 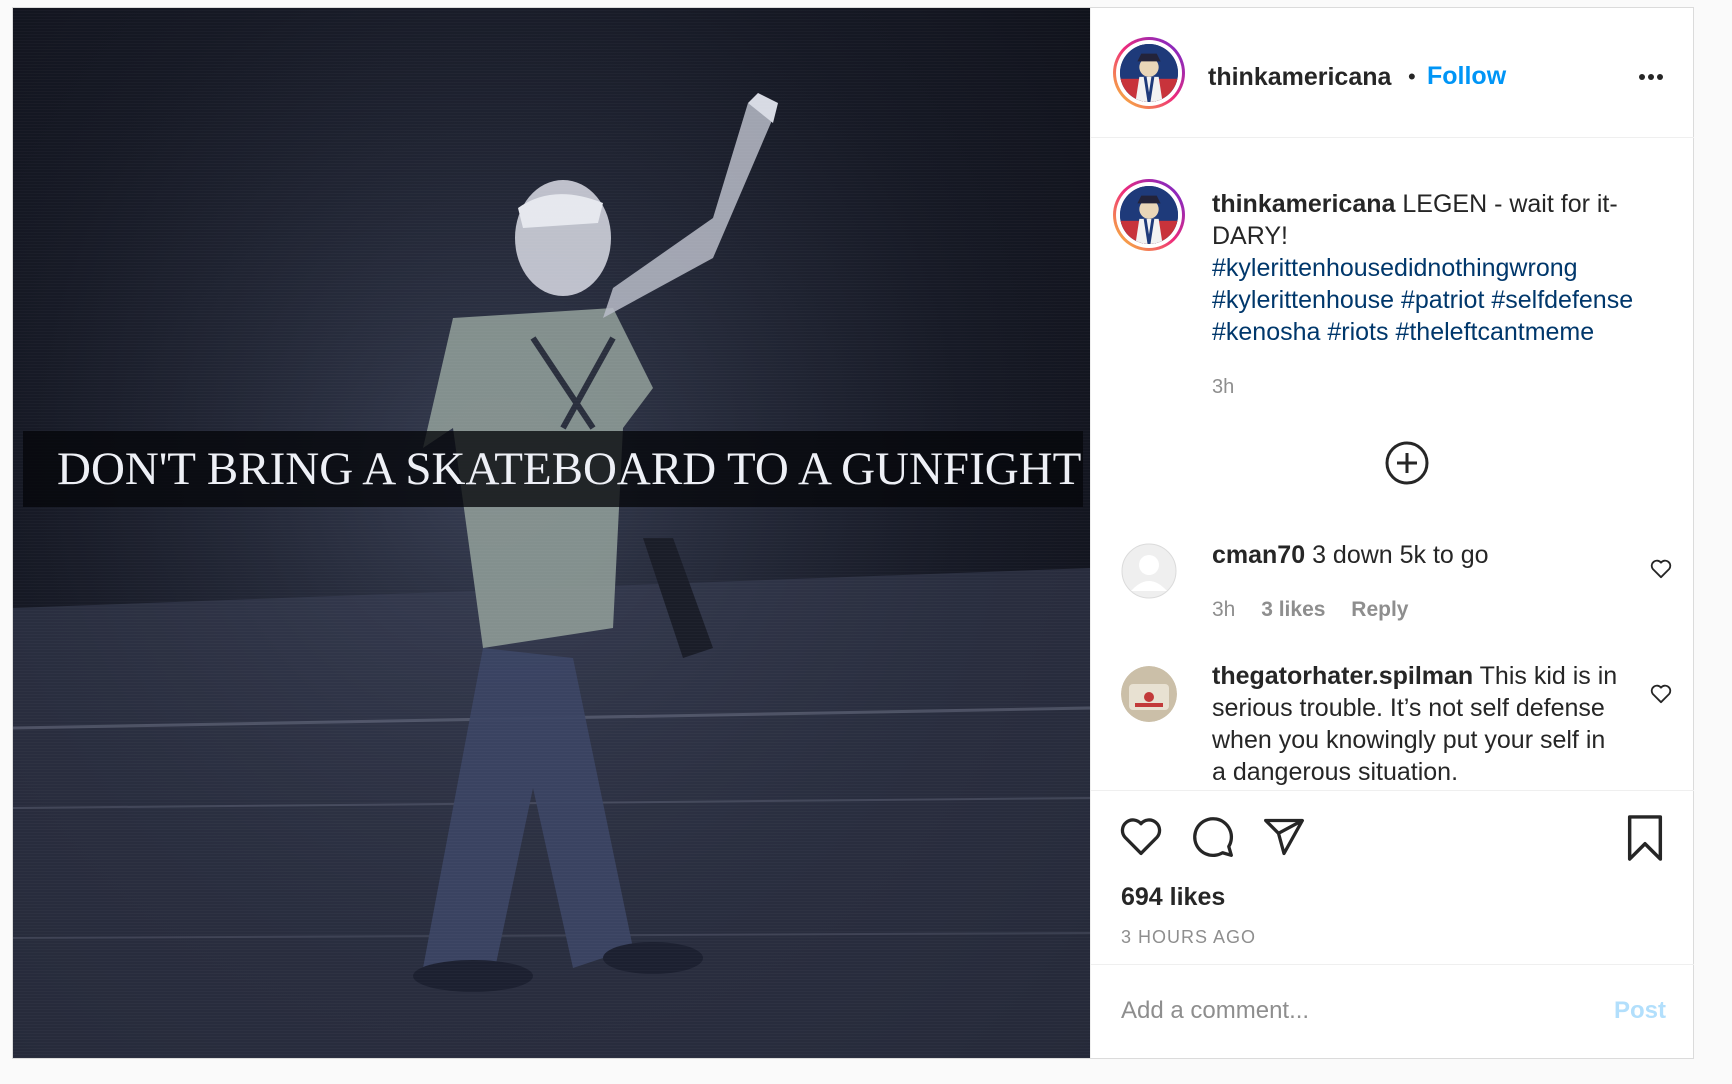 I want to click on meme-caption: DON'T BRING A SKATEBOARD TO A GUNFIGHT, so click(x=553, y=469).